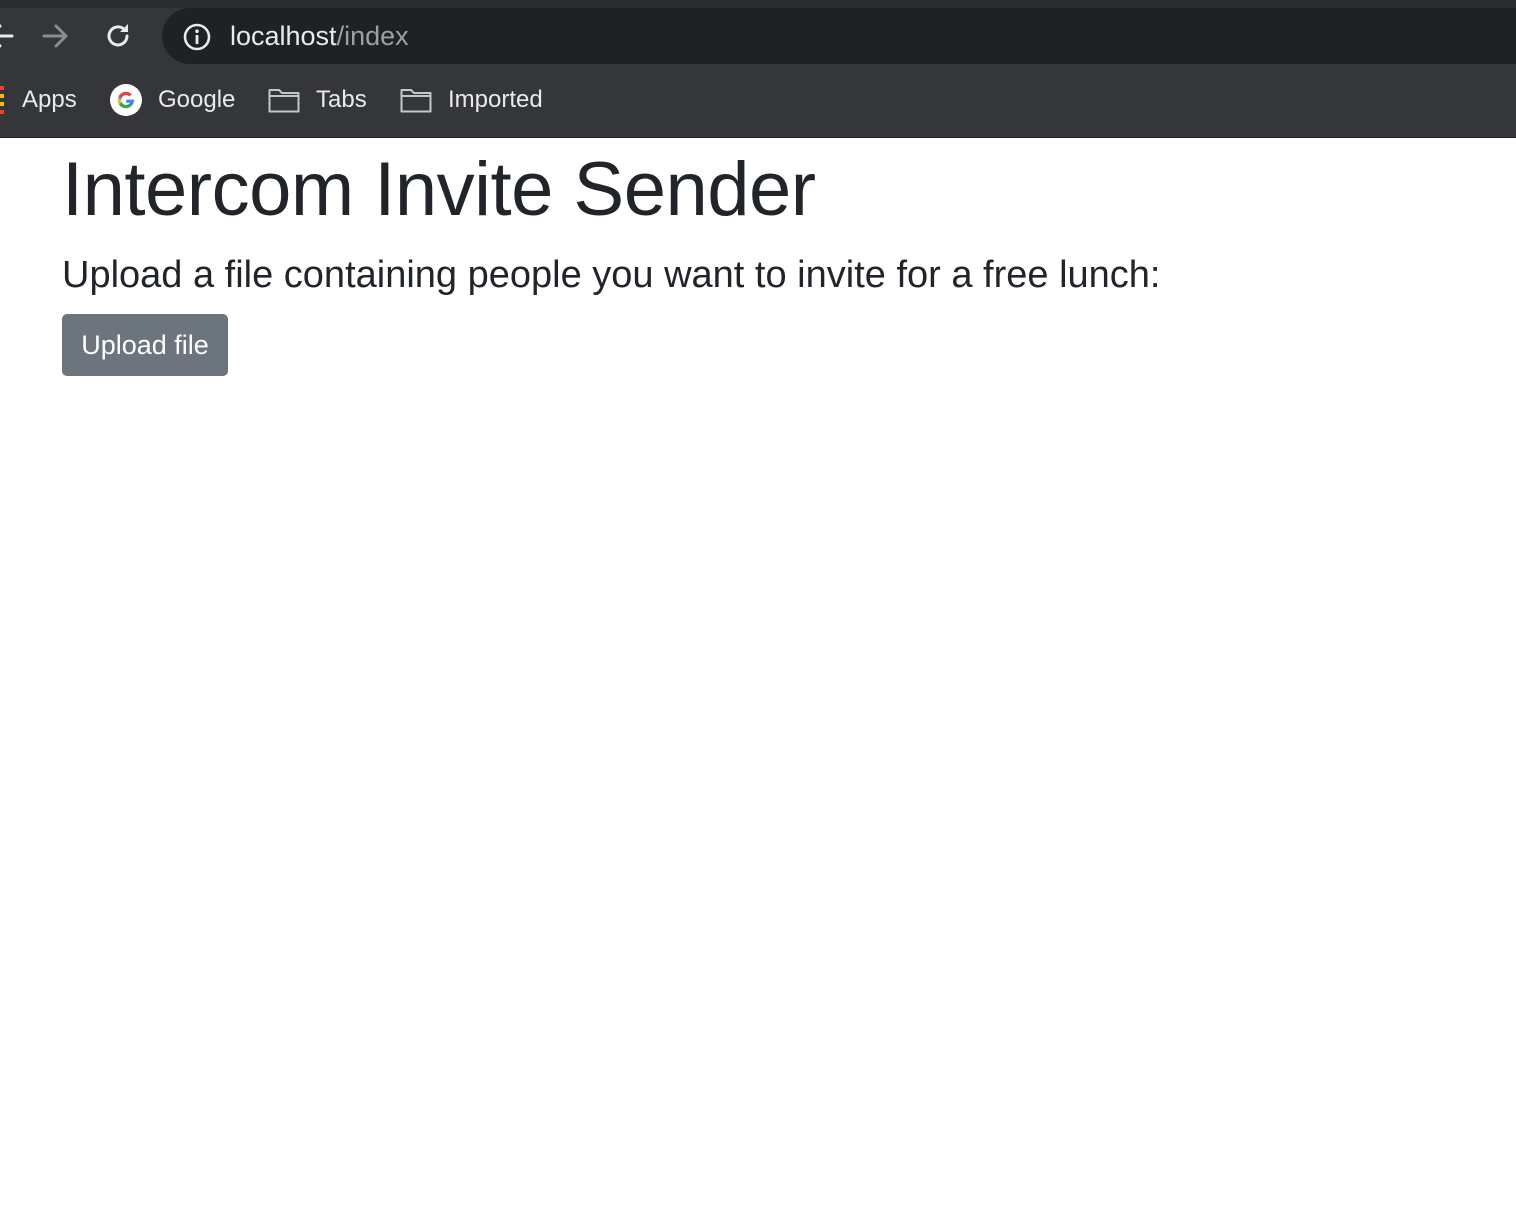 The width and height of the screenshot is (1516, 1220). What do you see at coordinates (372, 36) in the screenshot?
I see `url-path: /index` at bounding box center [372, 36].